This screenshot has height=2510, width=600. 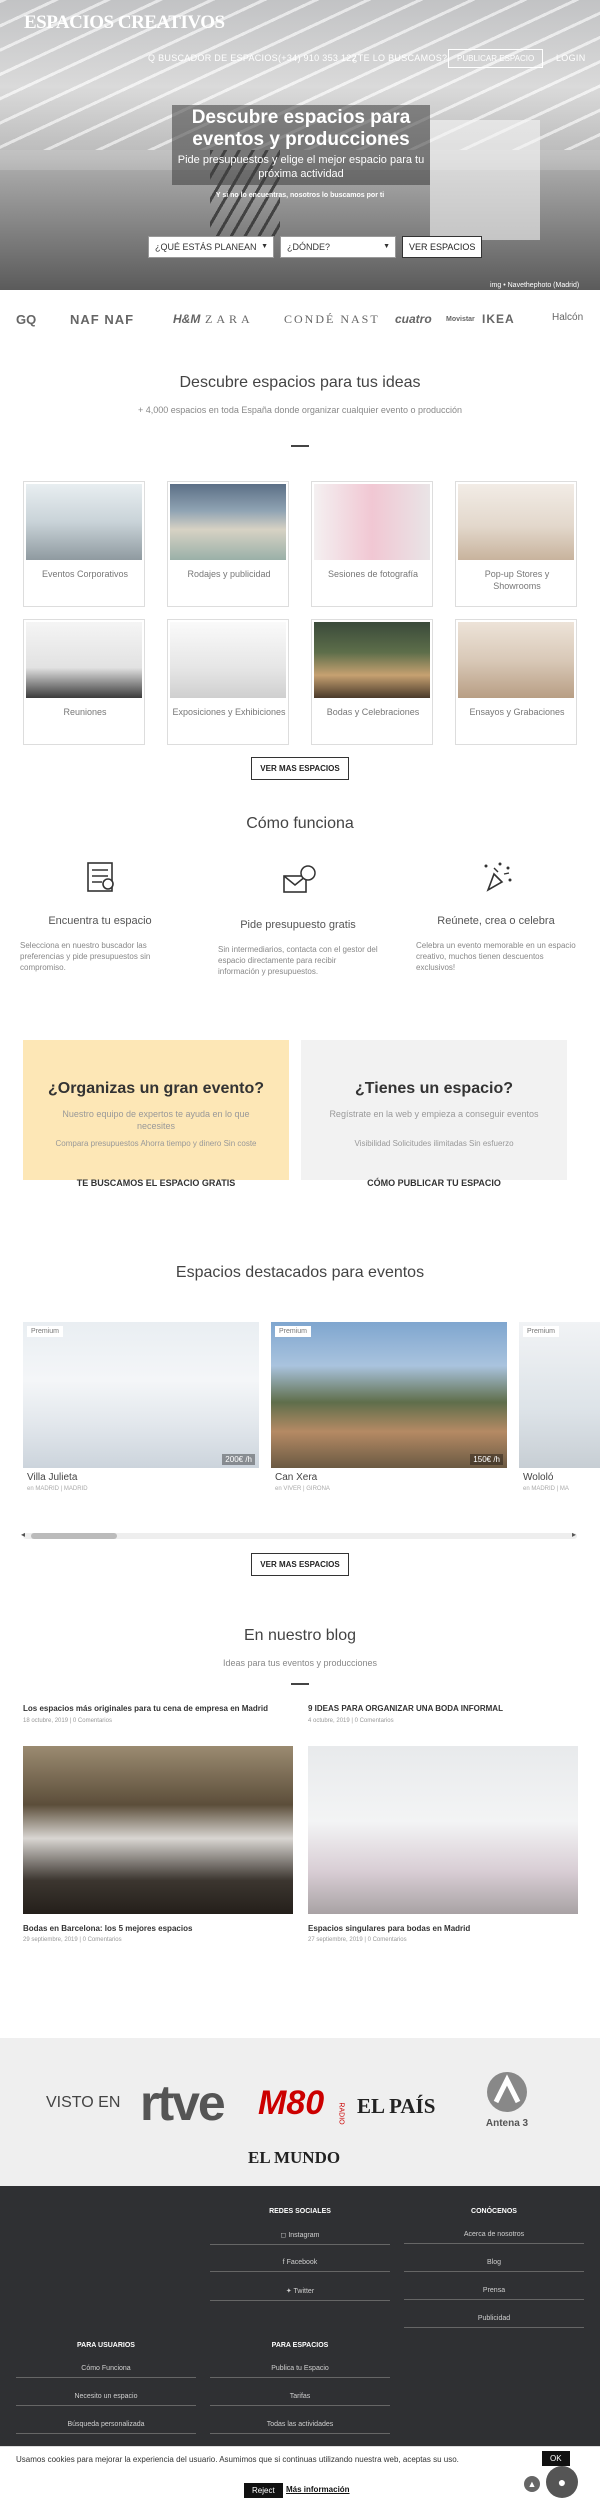 What do you see at coordinates (300, 2425) in the screenshot?
I see `footer-link: Todas las actividades` at bounding box center [300, 2425].